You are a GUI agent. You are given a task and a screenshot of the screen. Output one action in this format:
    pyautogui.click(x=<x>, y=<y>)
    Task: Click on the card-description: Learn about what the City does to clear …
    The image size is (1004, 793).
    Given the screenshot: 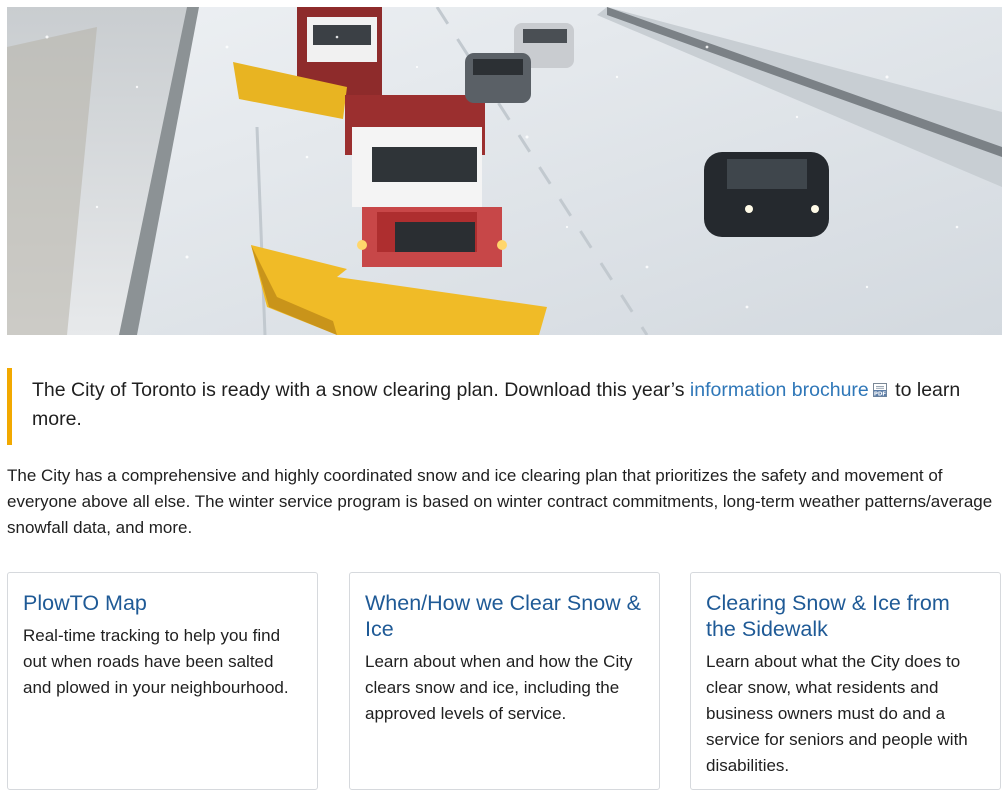 What is the action you would take?
    pyautogui.click(x=837, y=713)
    